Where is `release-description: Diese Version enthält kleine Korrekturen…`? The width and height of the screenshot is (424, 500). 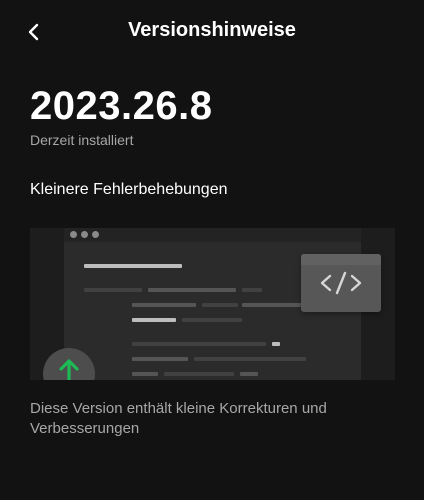 release-description: Diese Version enthält kleine Korrekturen… is located at coordinates (178, 418).